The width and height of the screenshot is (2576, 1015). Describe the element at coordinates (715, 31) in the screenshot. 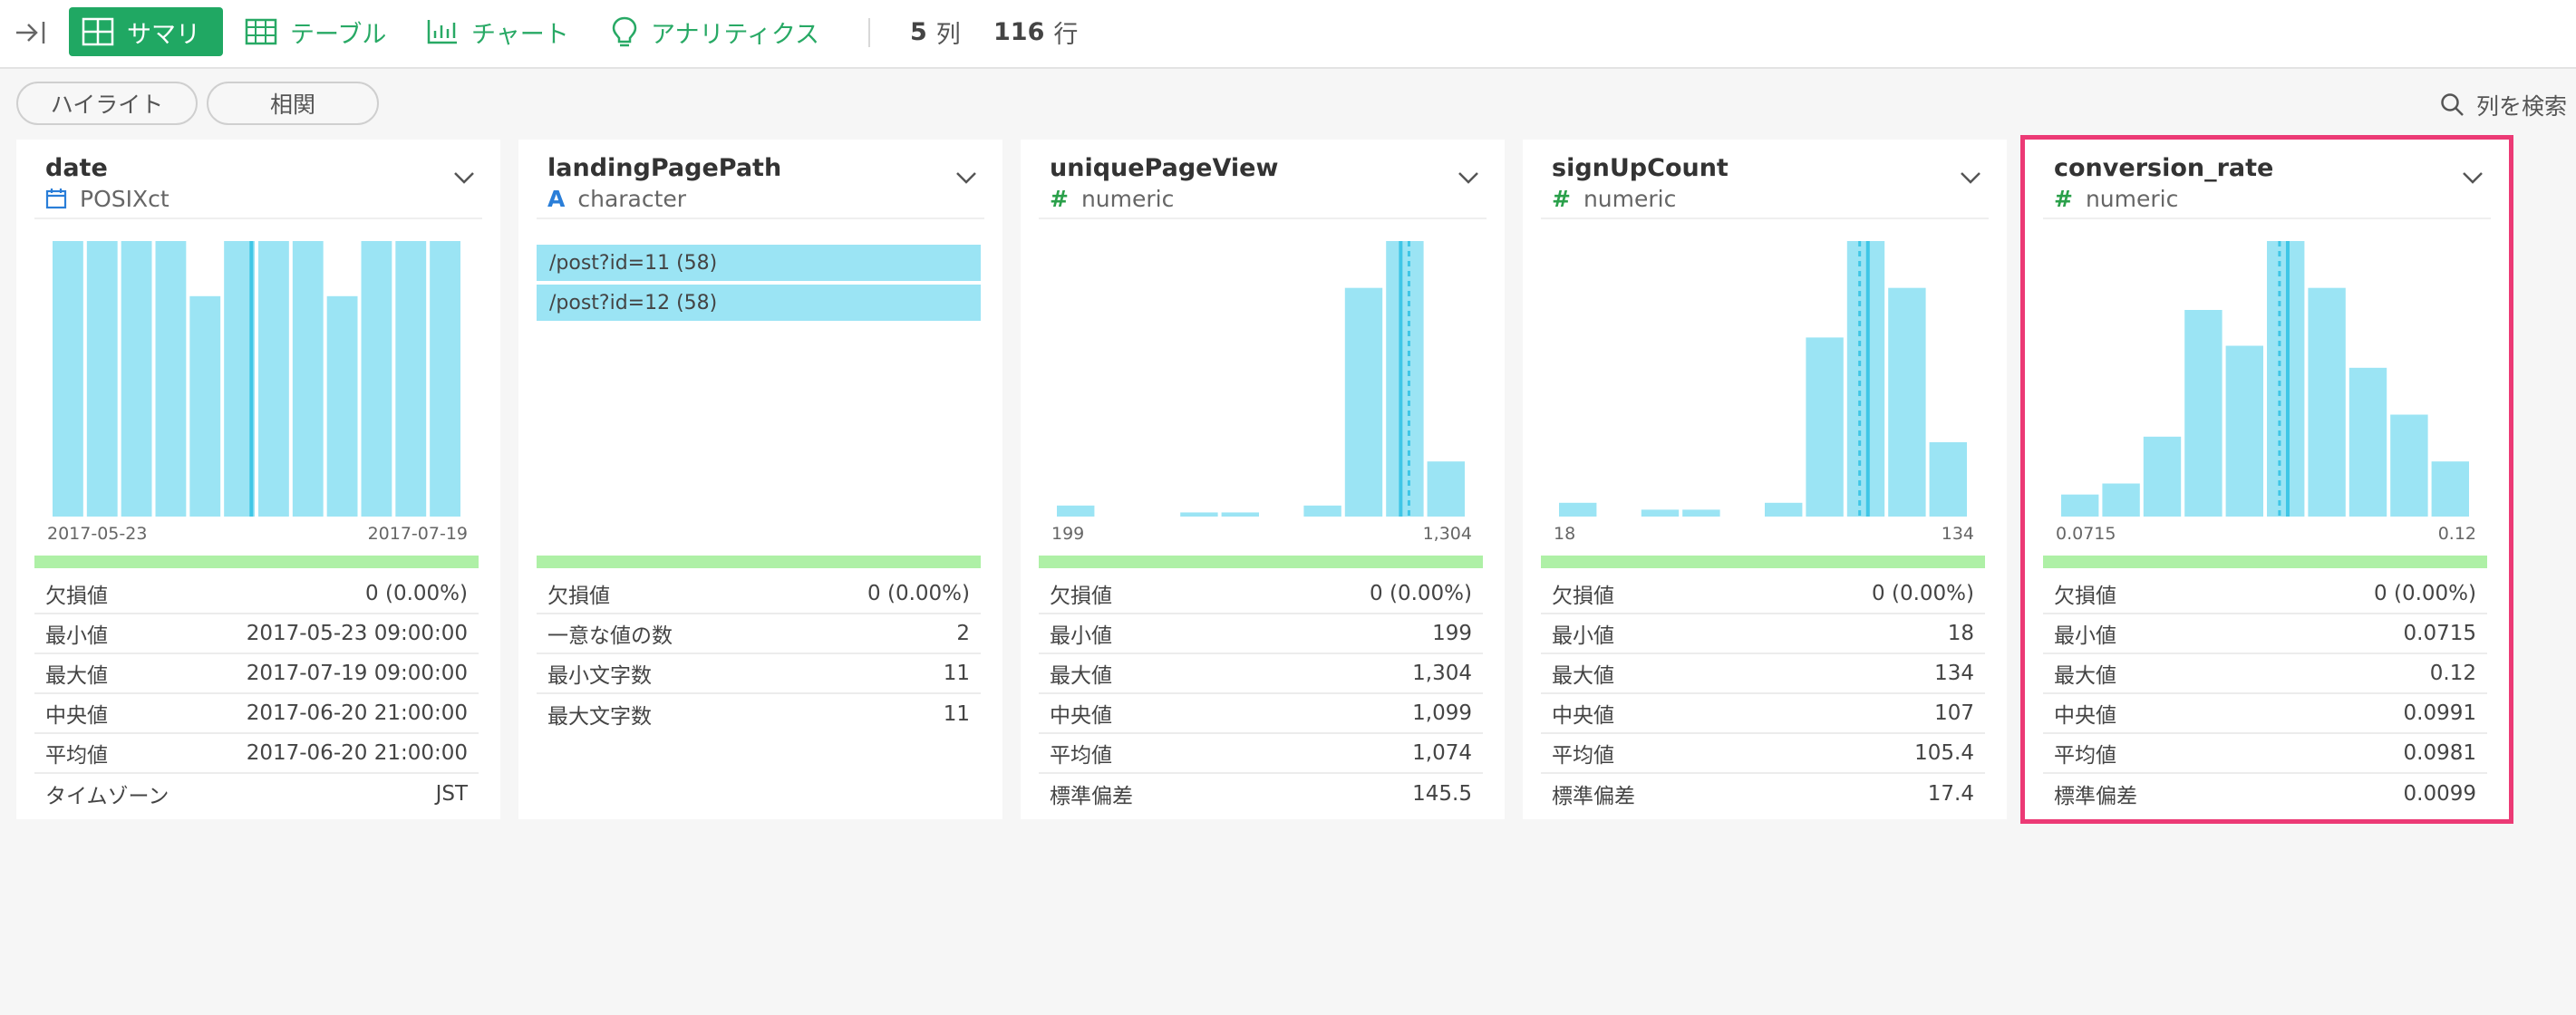

I see `tab-analytics: アナリティクス` at that location.